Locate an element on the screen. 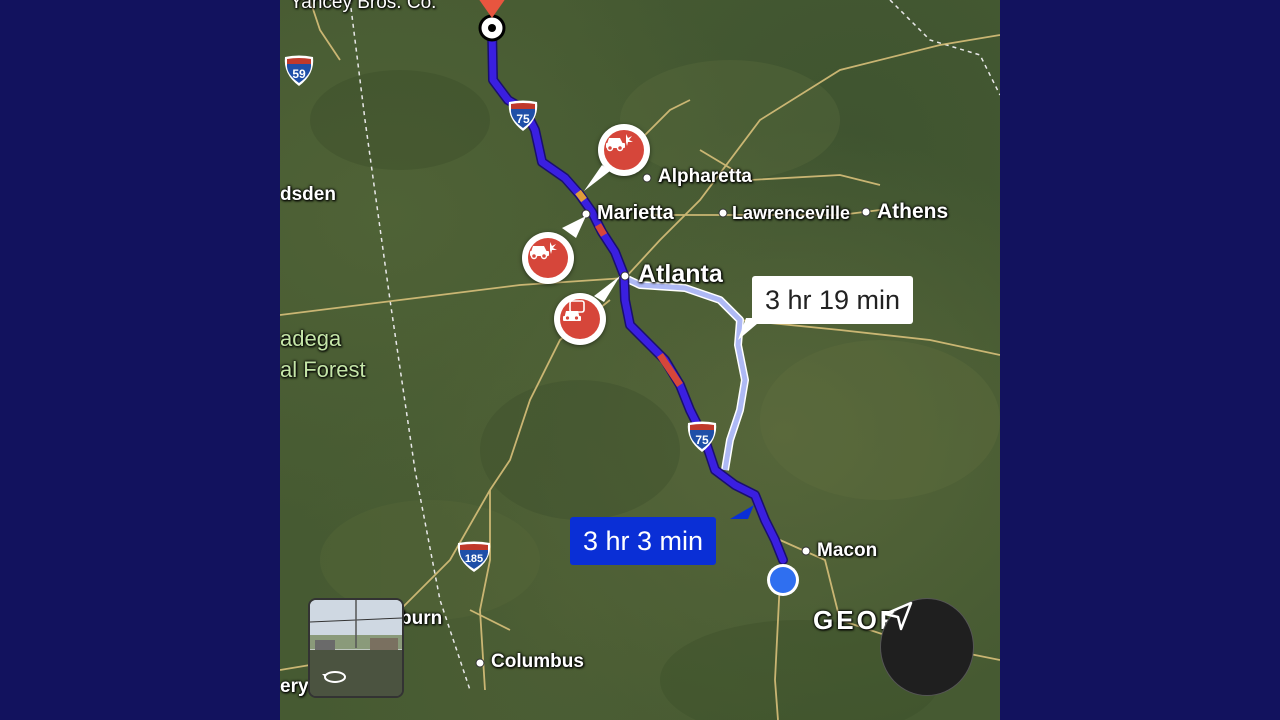  atlanta-label: Atlanta is located at coordinates (680, 274).